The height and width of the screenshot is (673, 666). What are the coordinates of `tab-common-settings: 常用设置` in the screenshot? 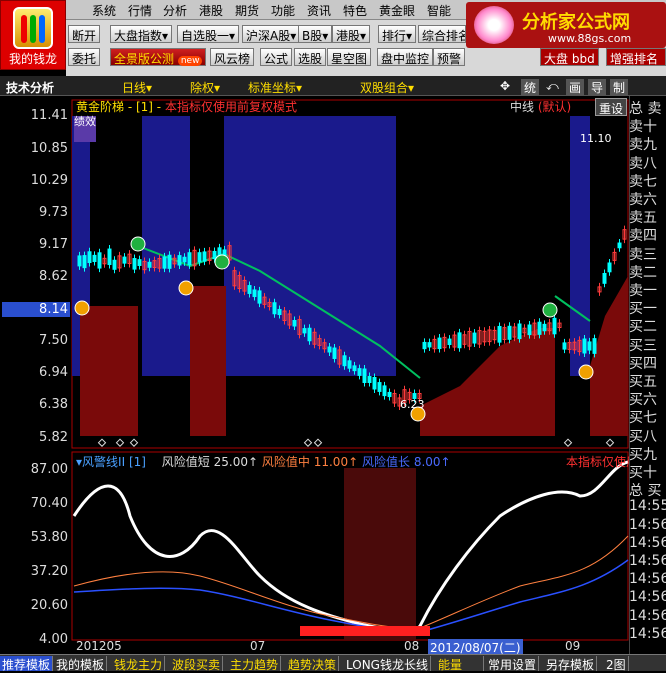 It's located at (513, 664).